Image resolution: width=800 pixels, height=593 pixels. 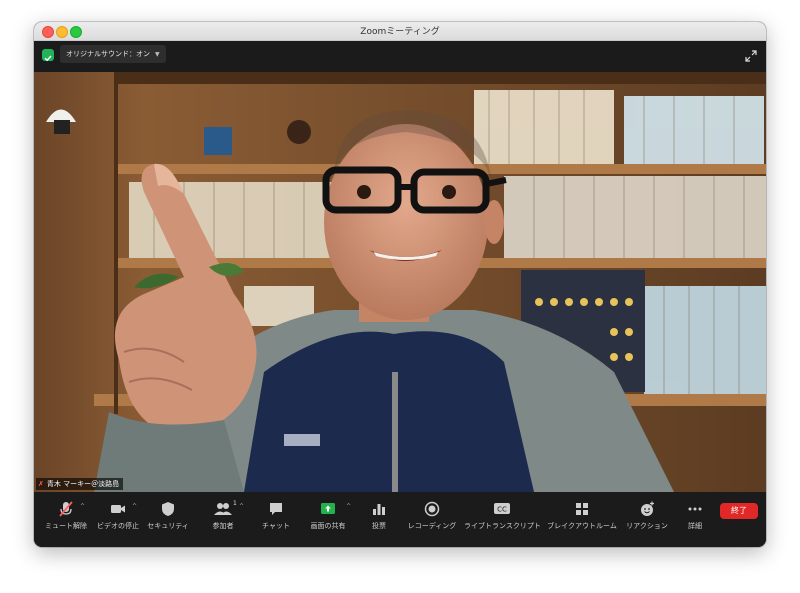 I want to click on window-title: Zoomミーティング, so click(x=400, y=32).